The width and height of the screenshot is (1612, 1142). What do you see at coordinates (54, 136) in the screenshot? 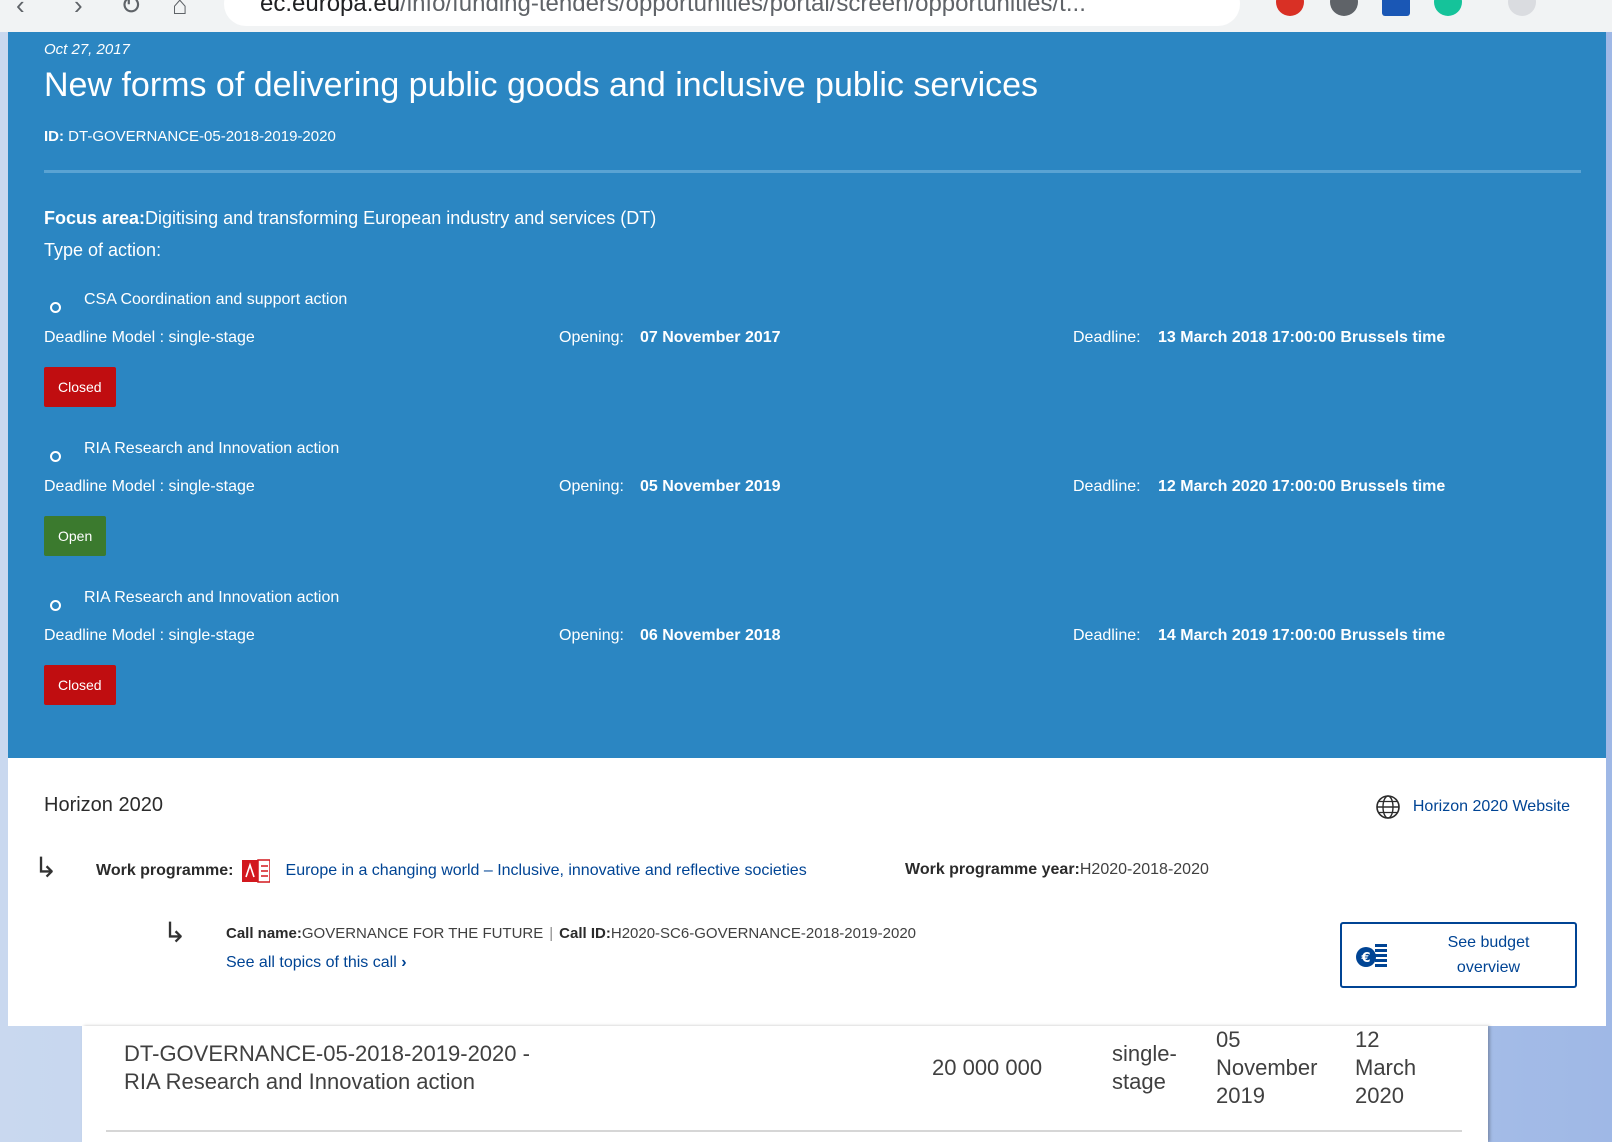
I see `topic-id-label: ID:` at bounding box center [54, 136].